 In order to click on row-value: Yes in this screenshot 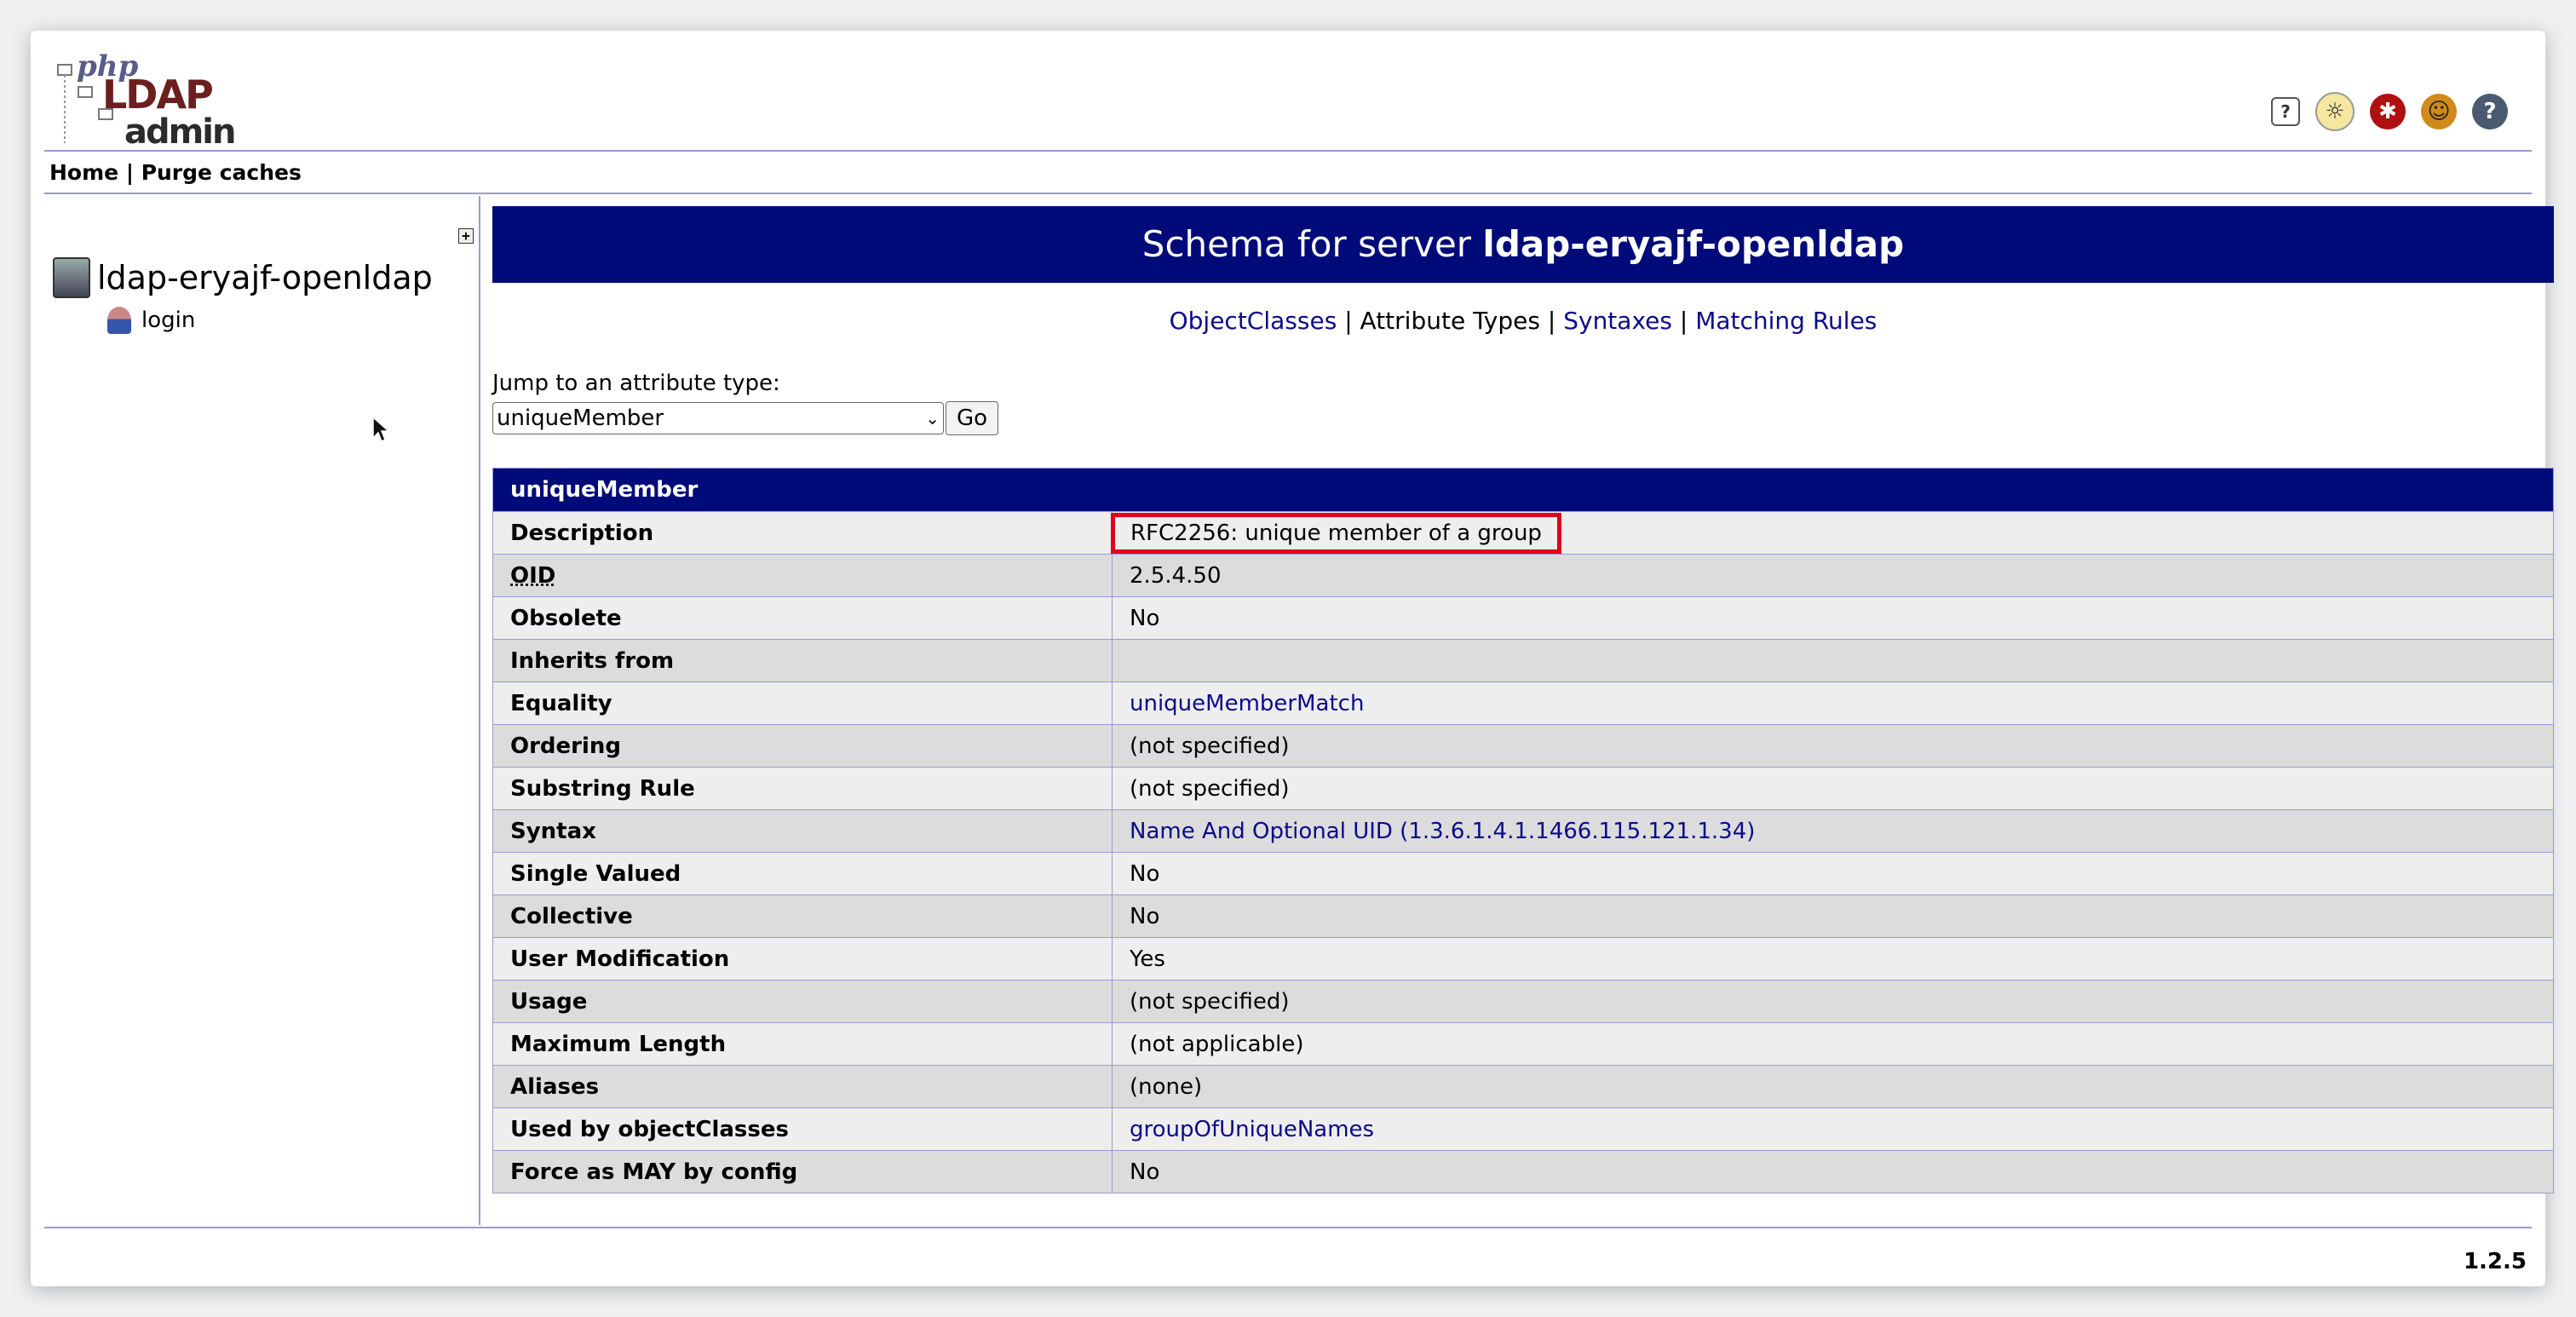, I will do `click(1833, 959)`.